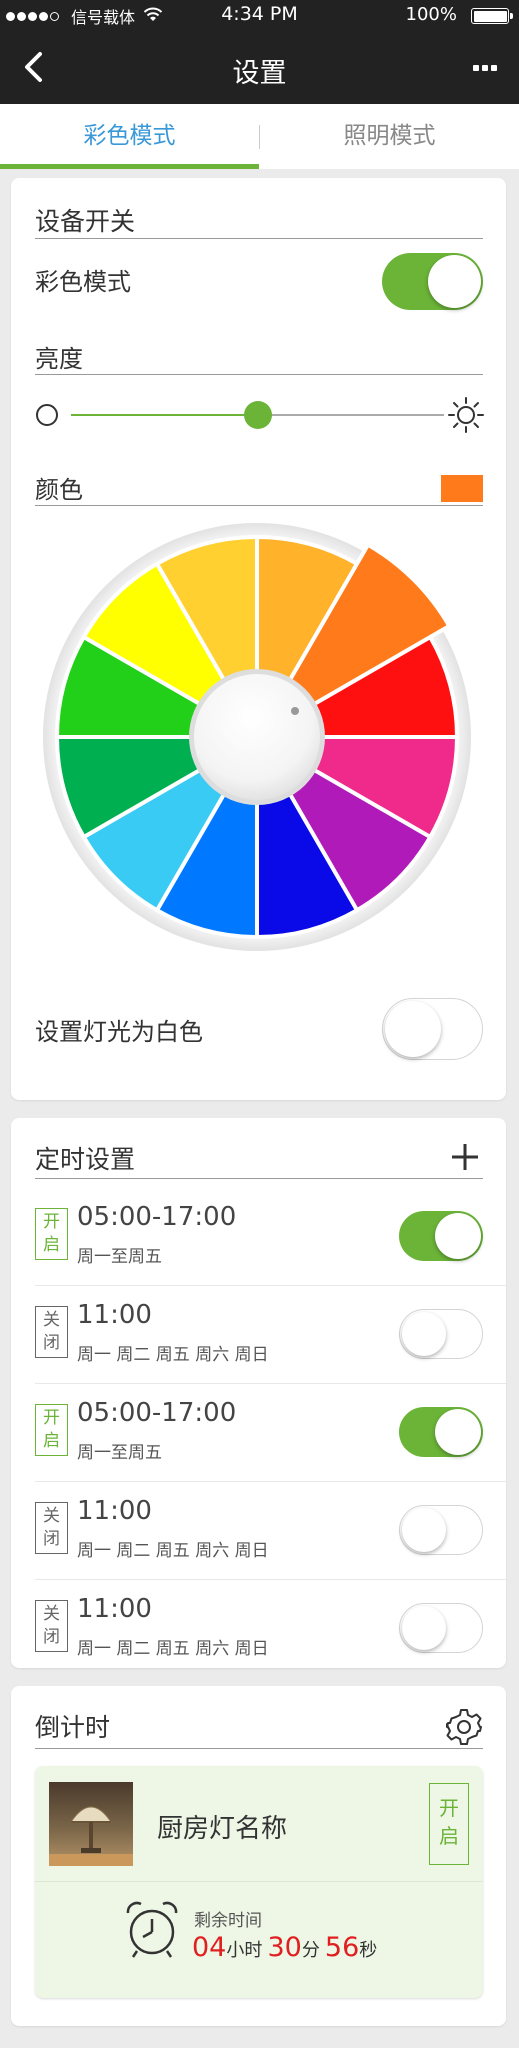 This screenshot has height=2048, width=519. I want to click on hours-unit: 小时, so click(244, 1950).